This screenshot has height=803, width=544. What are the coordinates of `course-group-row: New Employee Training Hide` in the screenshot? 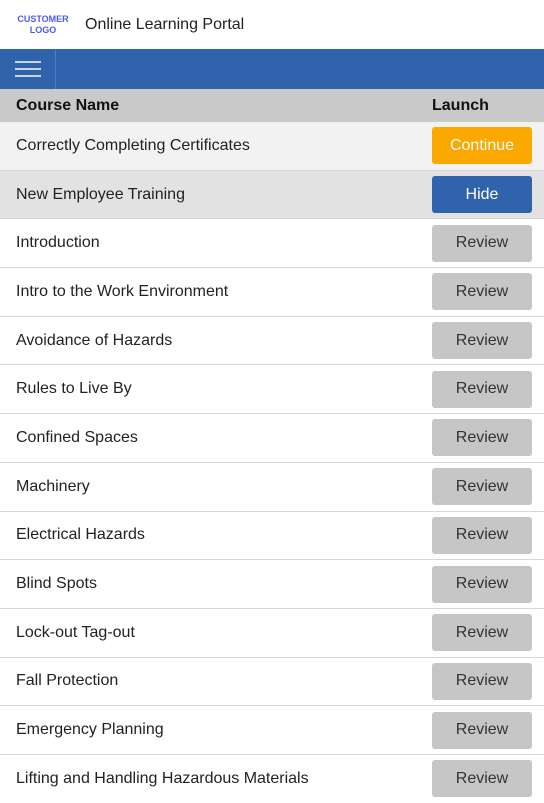 It's located at (272, 195).